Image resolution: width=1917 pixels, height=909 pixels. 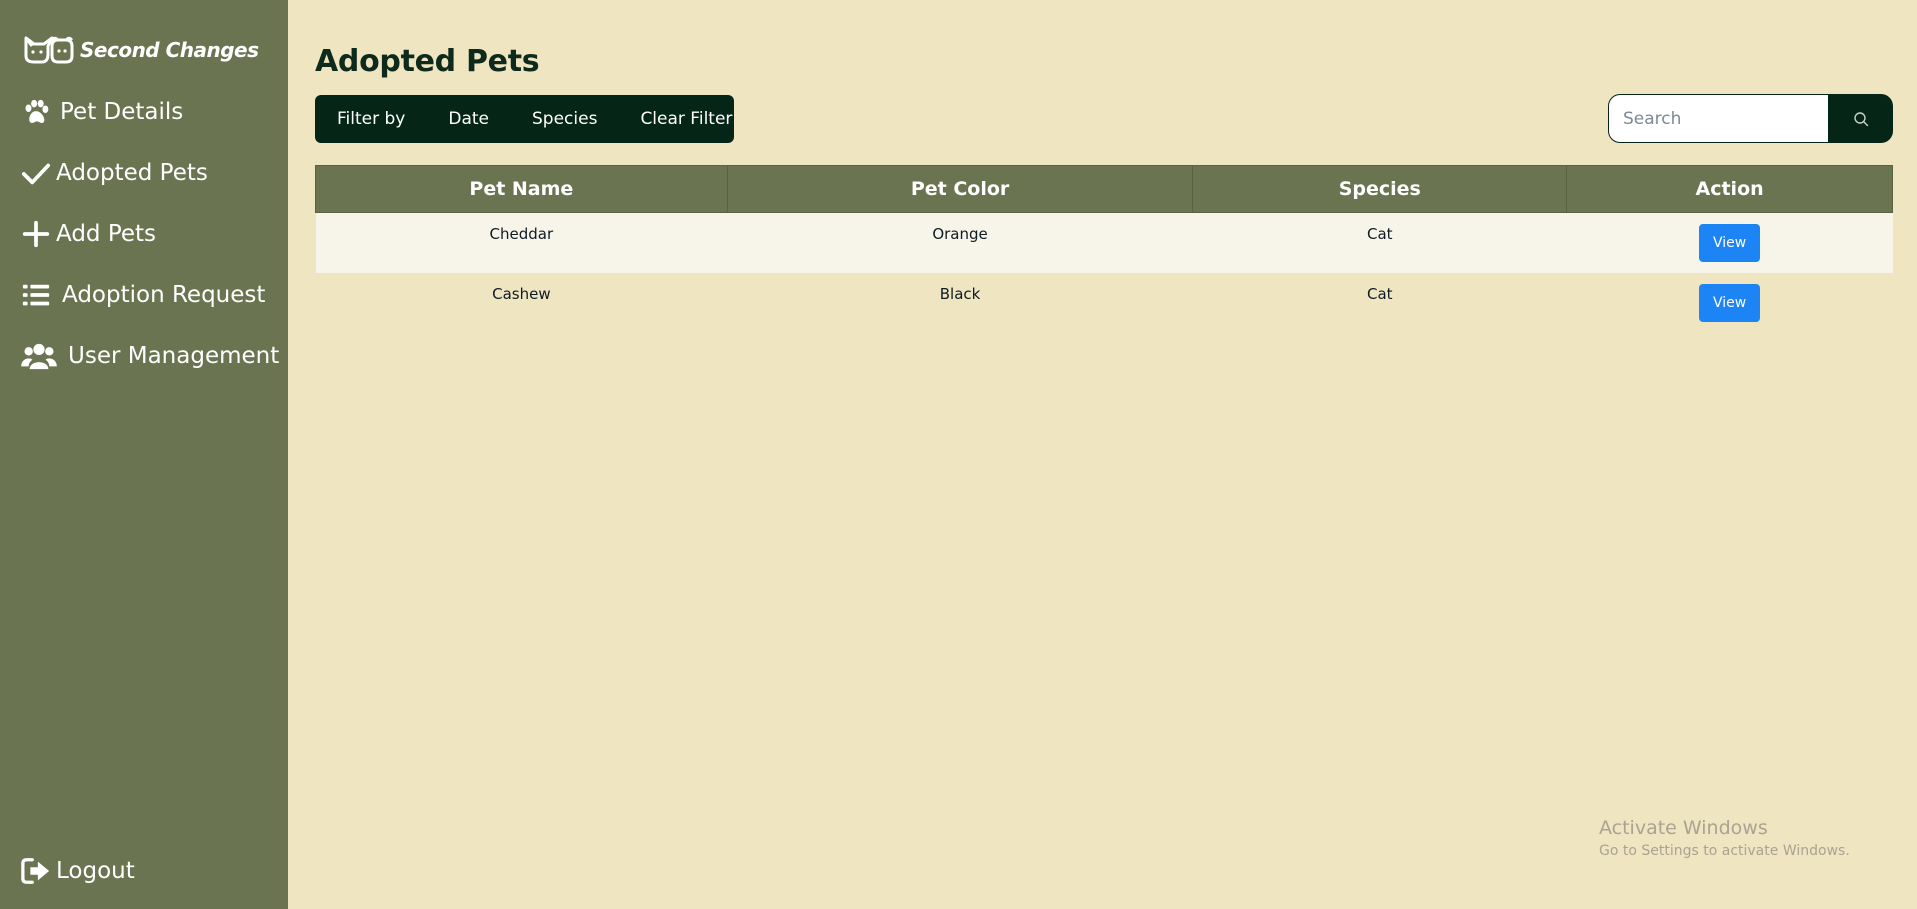 I want to click on sidebar-item-label: Adopted Pets, so click(x=132, y=173).